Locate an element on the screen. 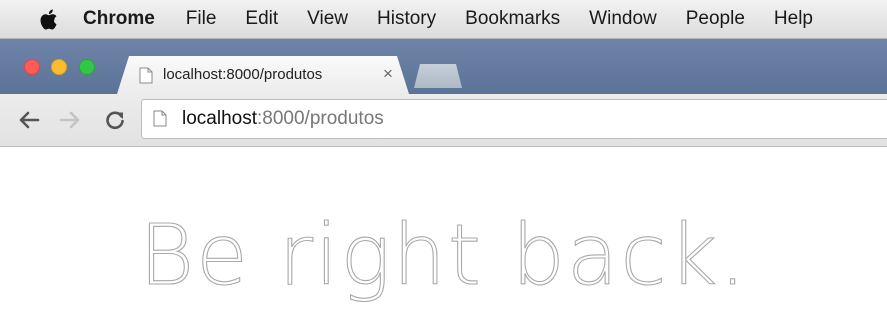 The image size is (887, 327). reload-icon is located at coordinates (115, 120).